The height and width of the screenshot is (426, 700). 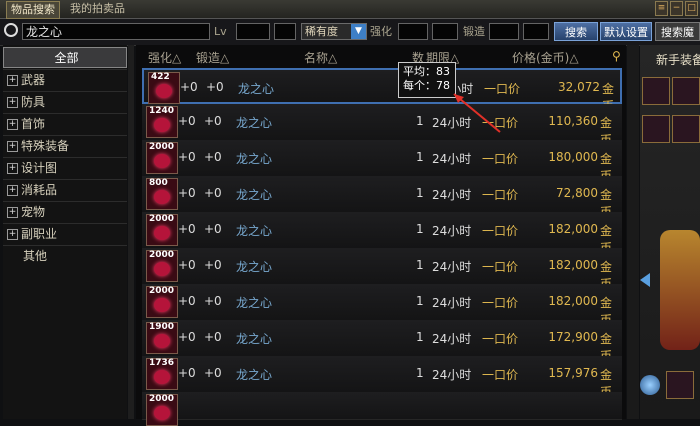 What do you see at coordinates (33, 10) in the screenshot?
I see `tab-item-search: 物品搜索` at bounding box center [33, 10].